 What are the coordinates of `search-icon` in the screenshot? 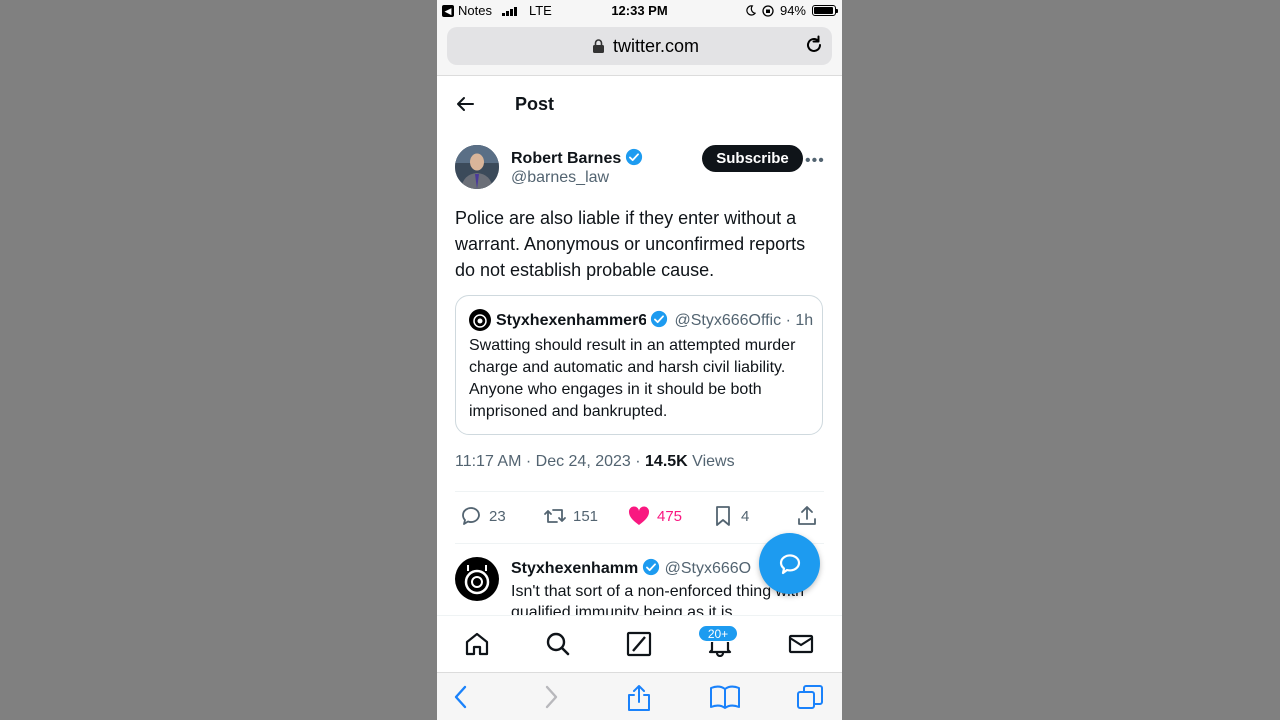 It's located at (558, 644).